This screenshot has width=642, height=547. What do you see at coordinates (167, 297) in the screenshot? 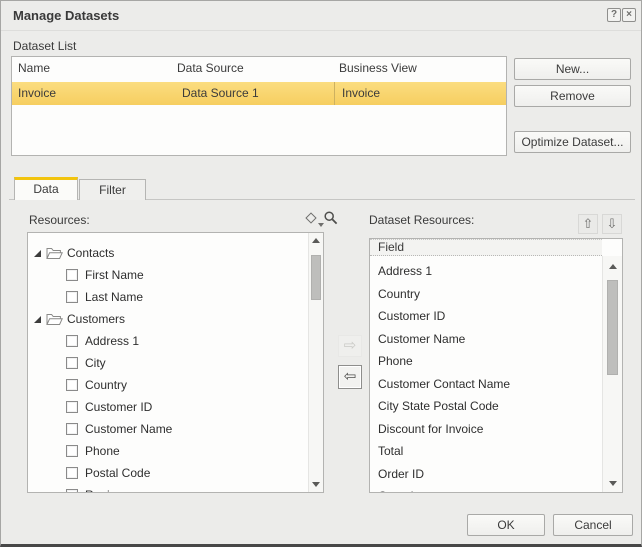
I see `tree-item: Last Name` at bounding box center [167, 297].